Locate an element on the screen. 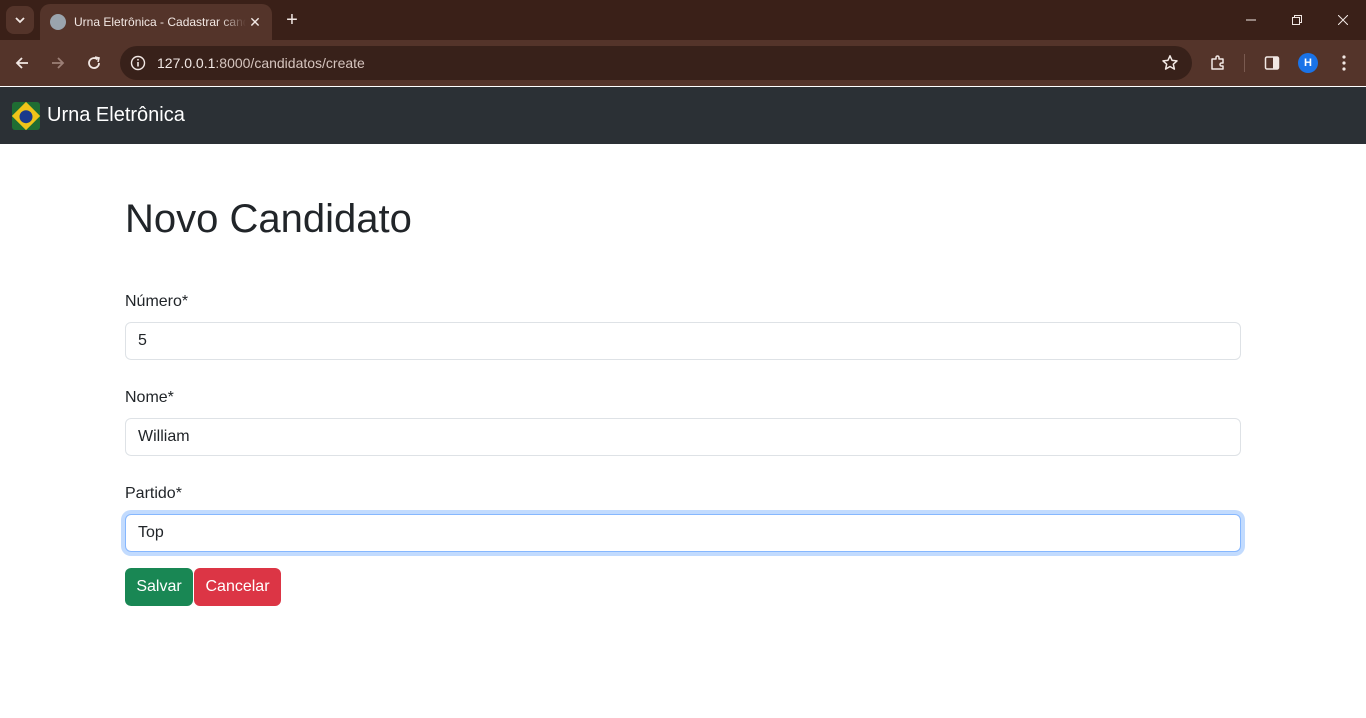  profile-initial: H is located at coordinates (1308, 63).